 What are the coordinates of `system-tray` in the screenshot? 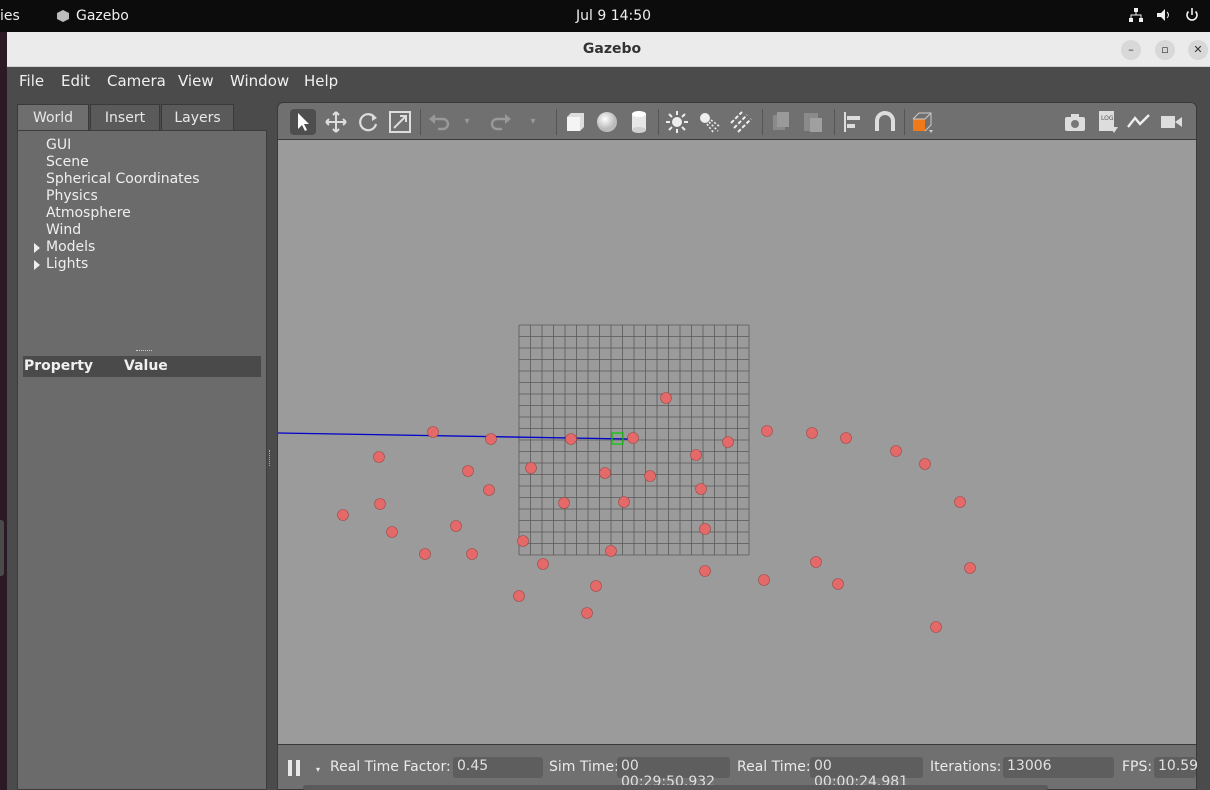 It's located at (1164, 15).